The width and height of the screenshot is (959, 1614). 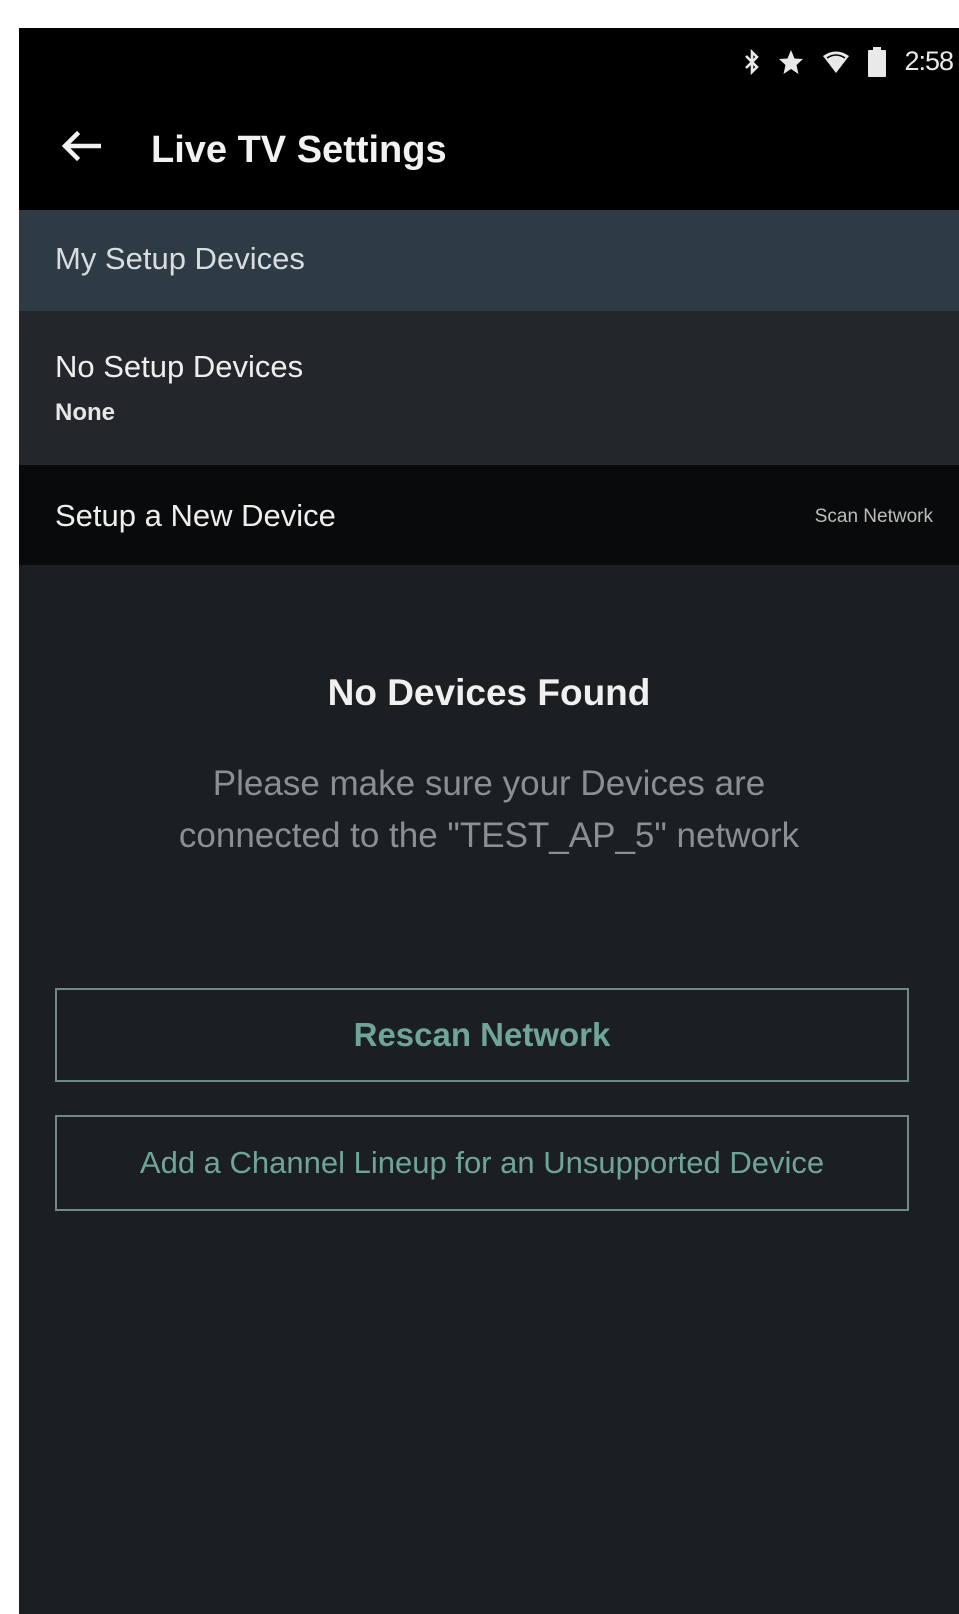 What do you see at coordinates (195, 515) in the screenshot?
I see `setup-new-device-label: Setup a New Device` at bounding box center [195, 515].